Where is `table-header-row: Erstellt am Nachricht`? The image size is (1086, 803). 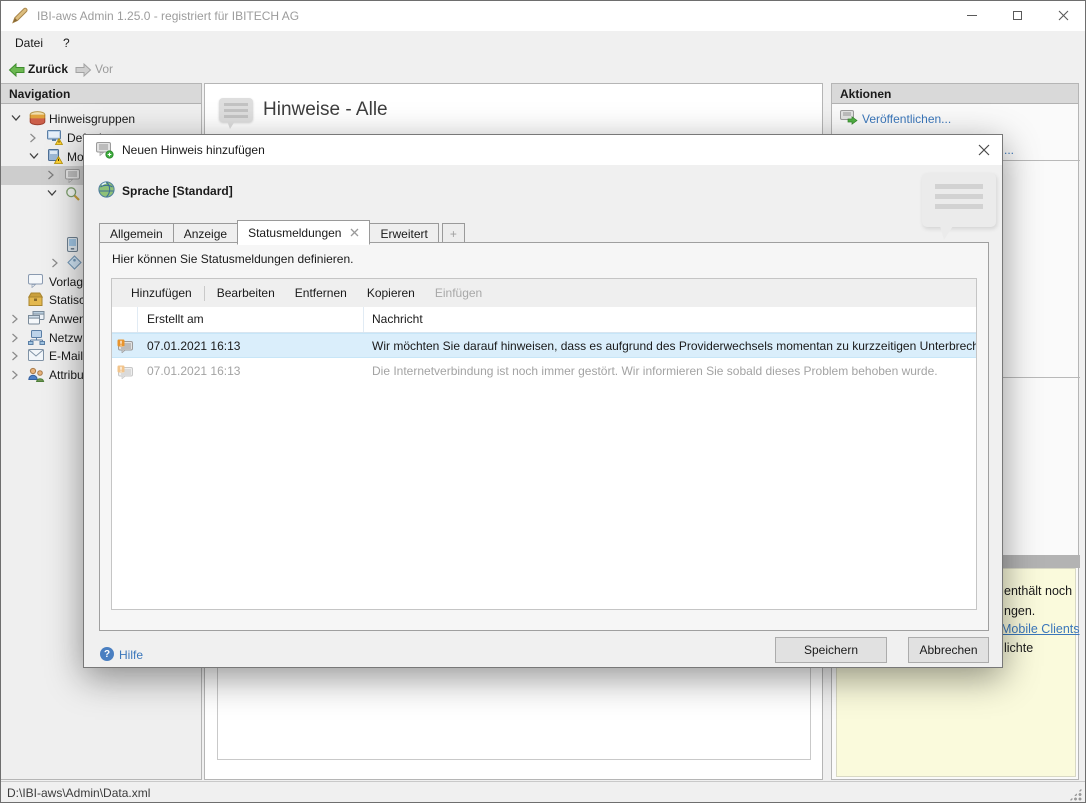 table-header-row: Erstellt am Nachricht is located at coordinates (544, 320).